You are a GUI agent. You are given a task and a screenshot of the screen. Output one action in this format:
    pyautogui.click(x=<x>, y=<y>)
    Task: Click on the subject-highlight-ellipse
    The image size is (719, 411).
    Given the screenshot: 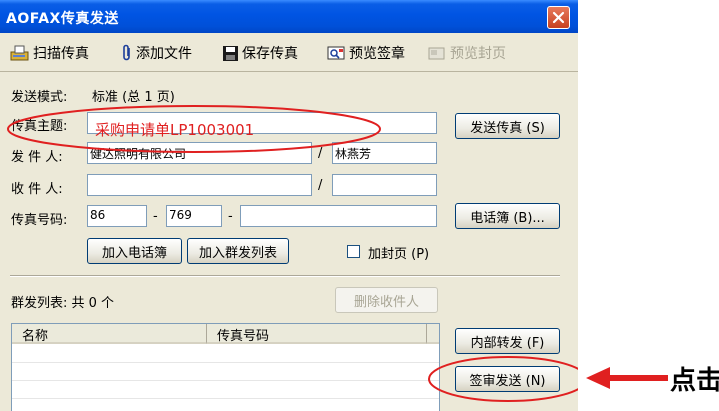 What is the action you would take?
    pyautogui.click(x=194, y=129)
    